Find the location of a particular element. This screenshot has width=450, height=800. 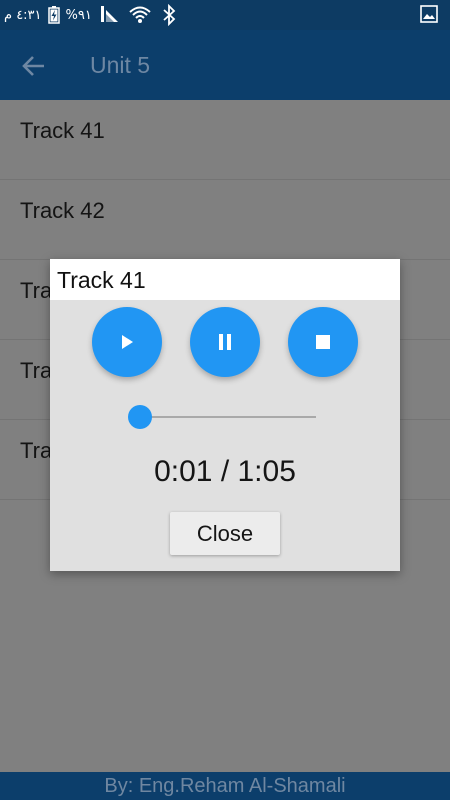

bluetooth-icon is located at coordinates (169, 15).